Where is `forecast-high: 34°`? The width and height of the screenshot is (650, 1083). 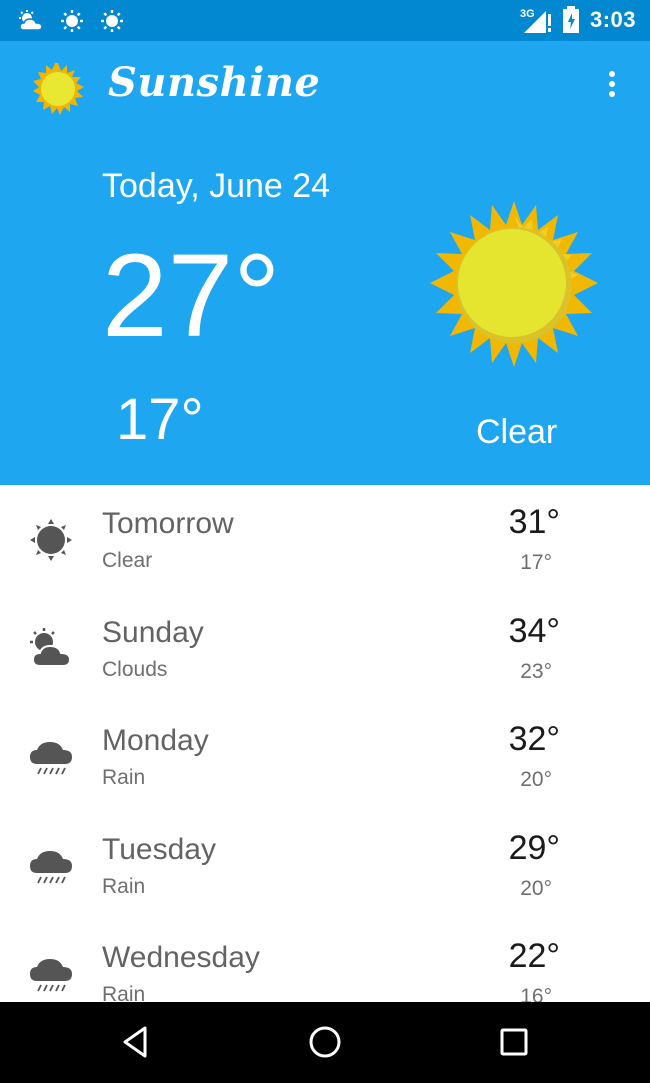 forecast-high: 34° is located at coordinates (534, 630).